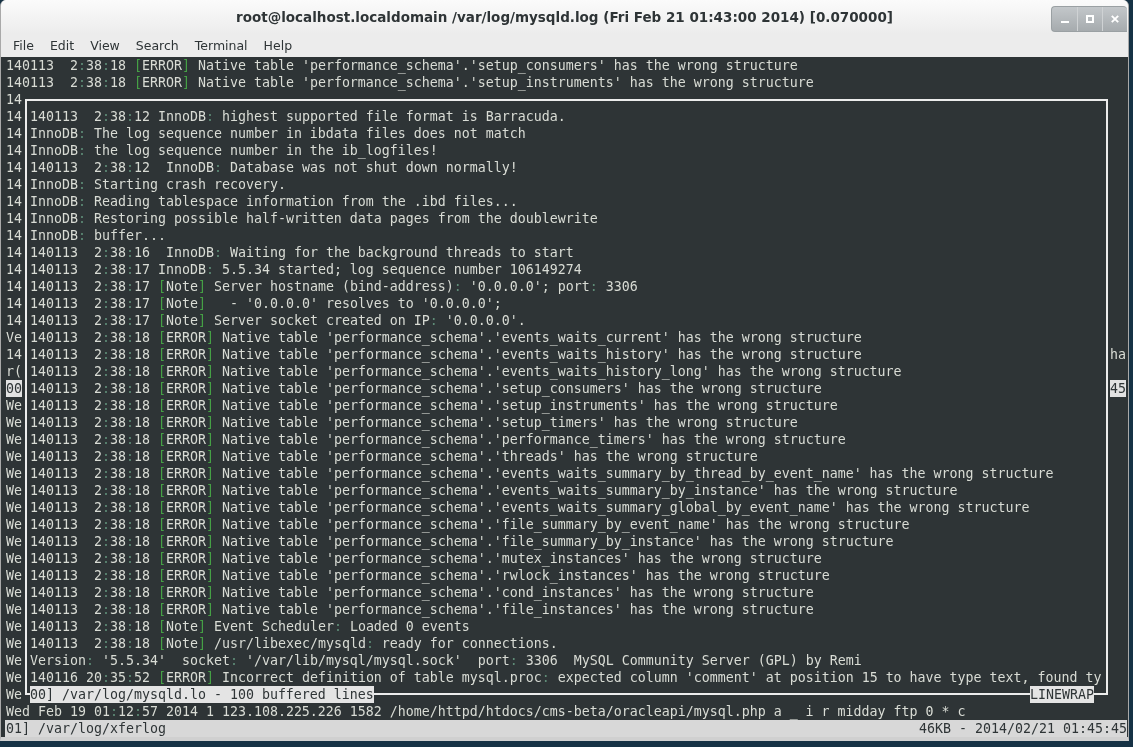 The image size is (1133, 747). I want to click on clipped-text: r(, so click(14, 371).